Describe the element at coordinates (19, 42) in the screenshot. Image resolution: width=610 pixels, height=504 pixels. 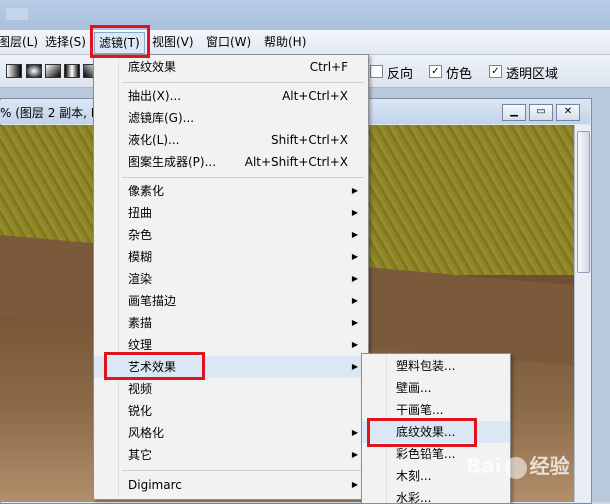
I see `menu-layer: 图层(L)` at that location.